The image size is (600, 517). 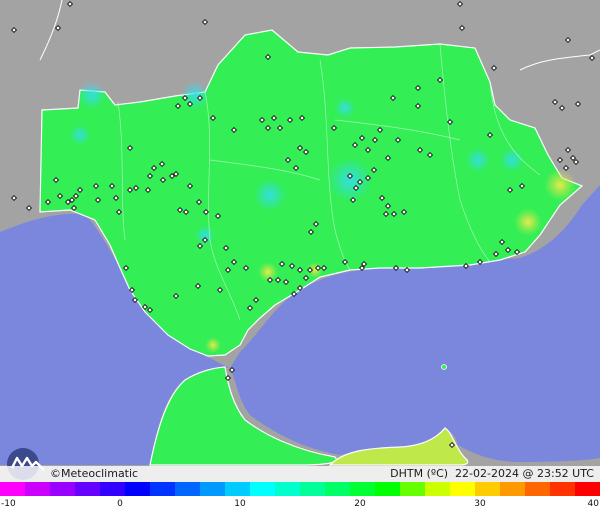 I want to click on alboran-island, so click(x=444, y=367).